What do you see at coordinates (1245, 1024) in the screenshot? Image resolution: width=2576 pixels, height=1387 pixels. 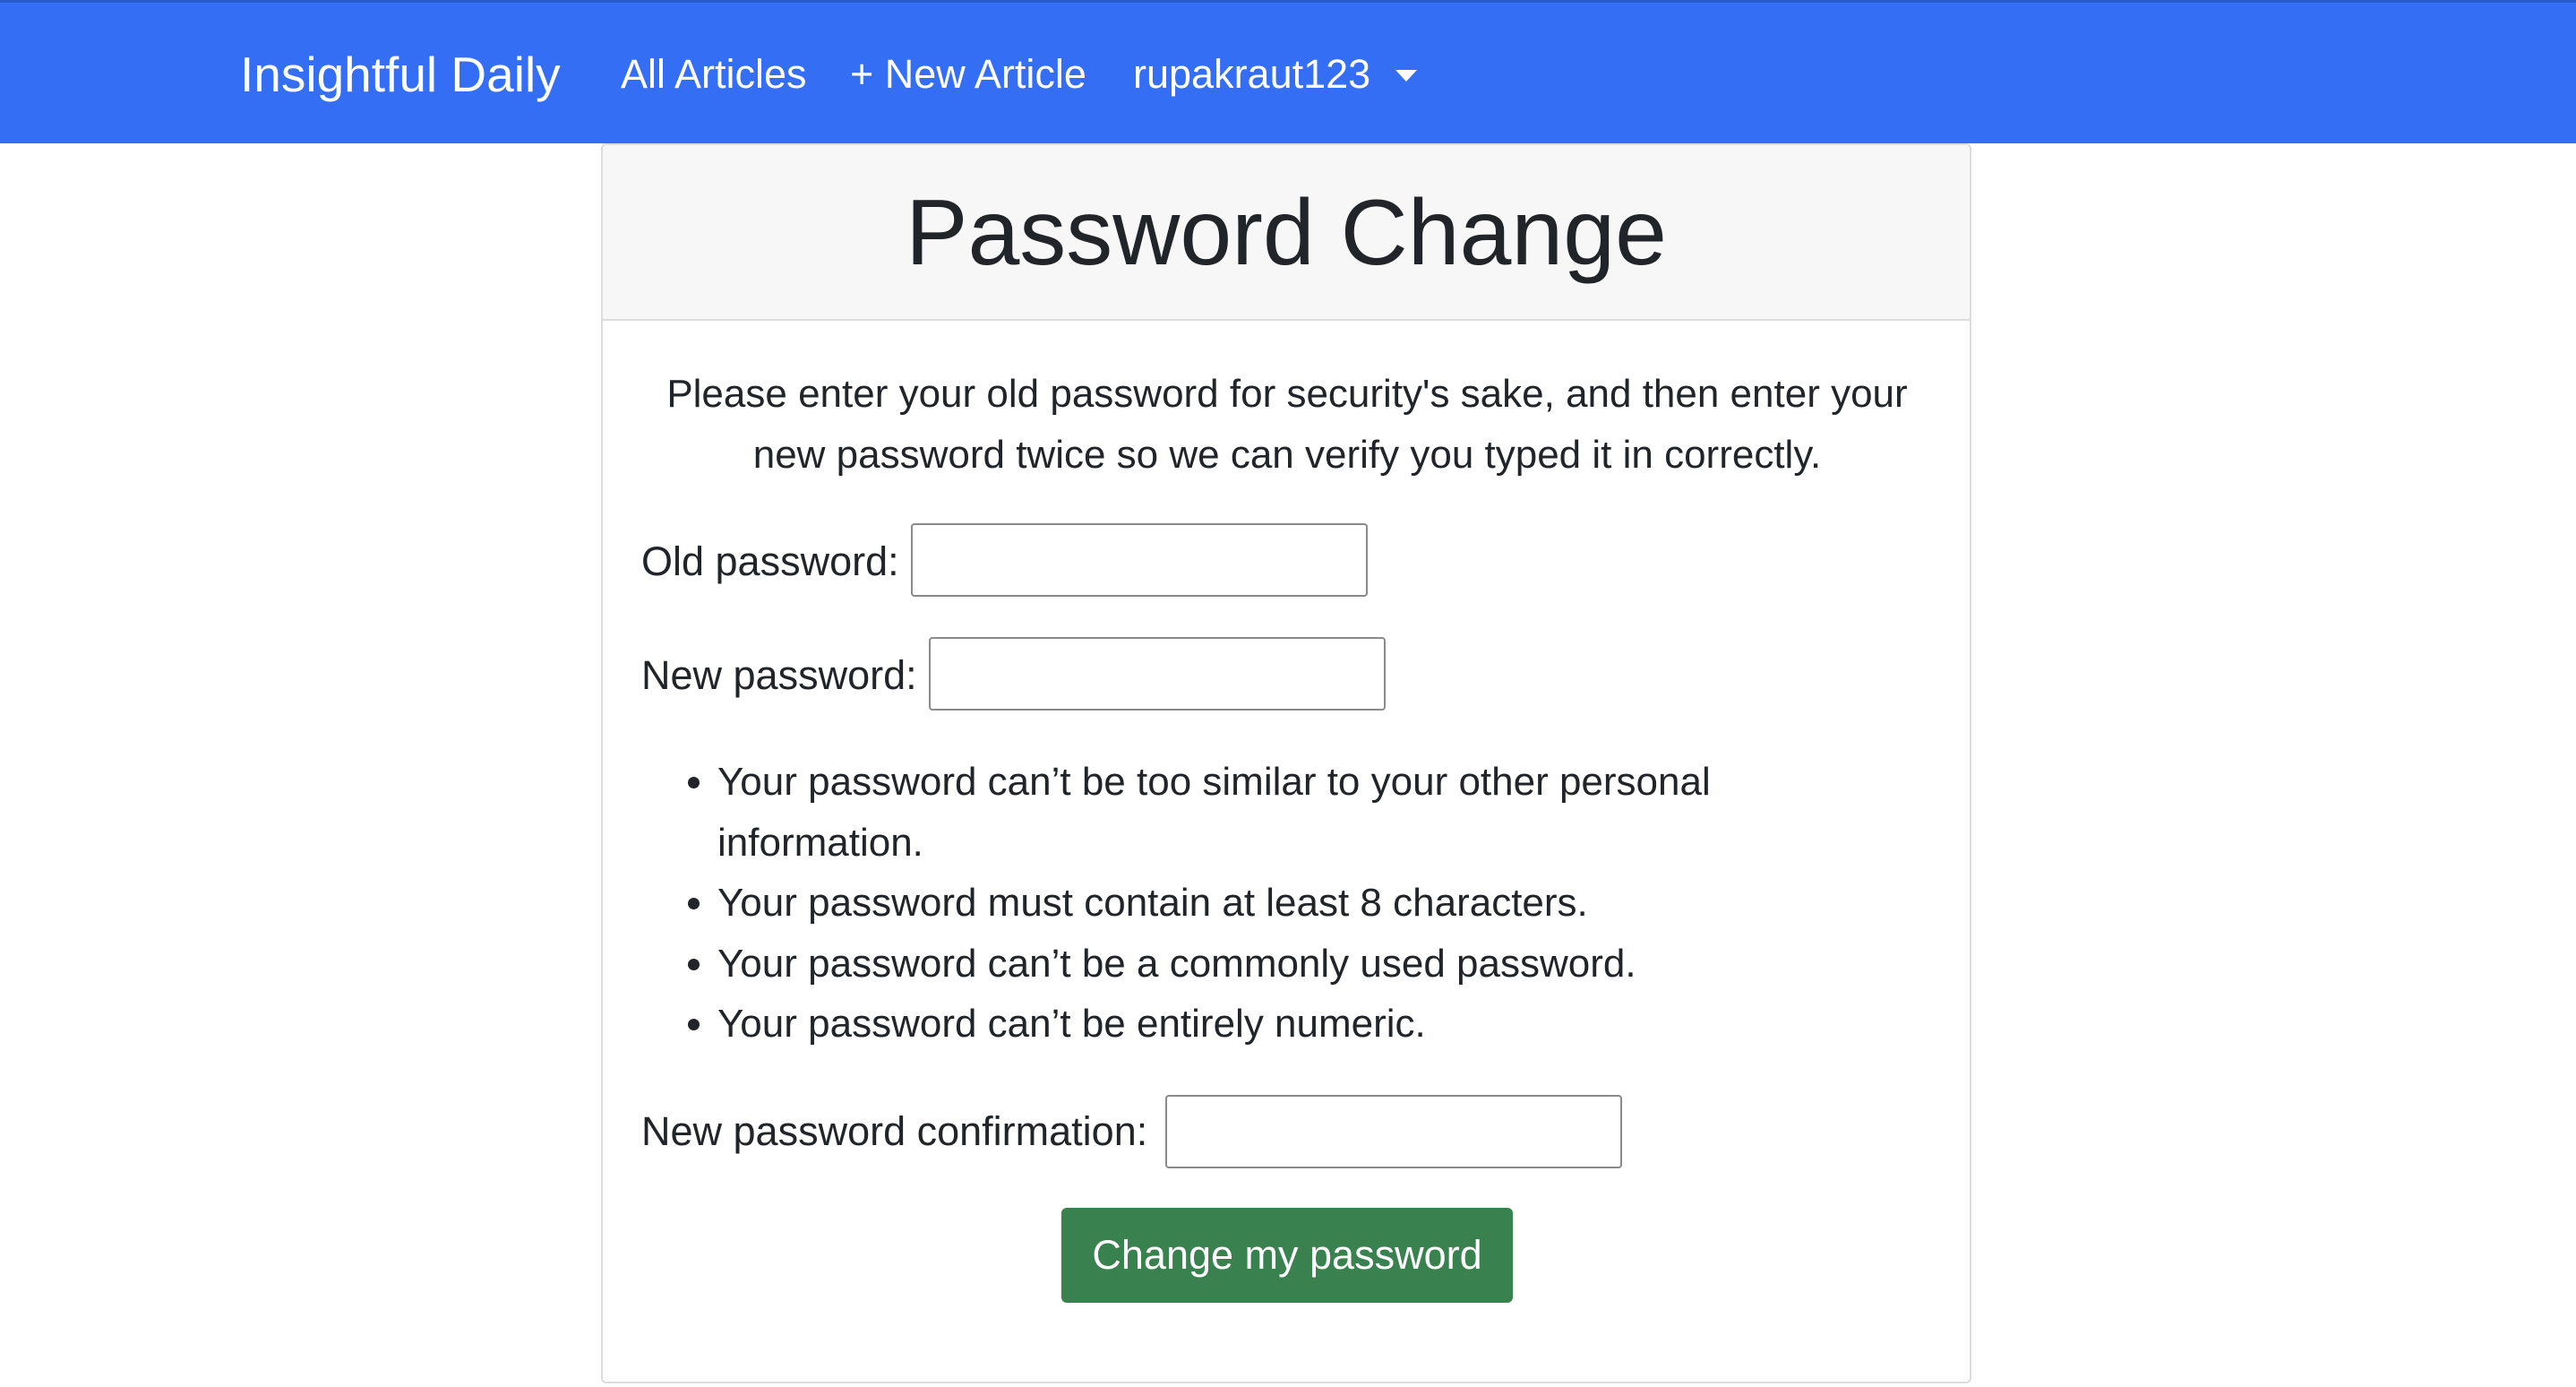 I see `password-help-item: Your password can’t be entirely numeric.` at bounding box center [1245, 1024].